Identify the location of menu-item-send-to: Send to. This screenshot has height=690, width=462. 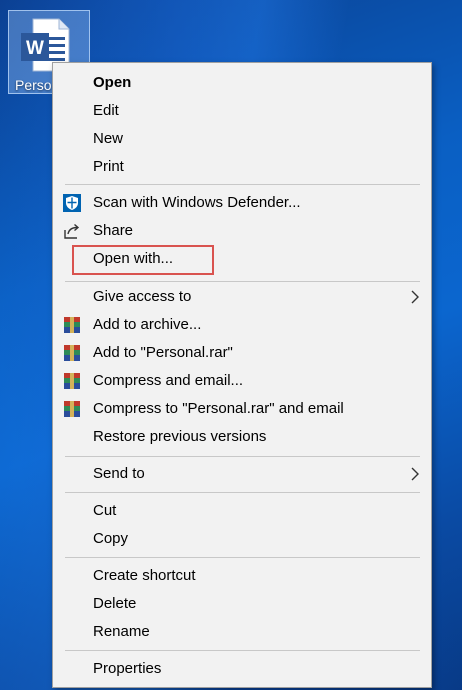
(242, 474).